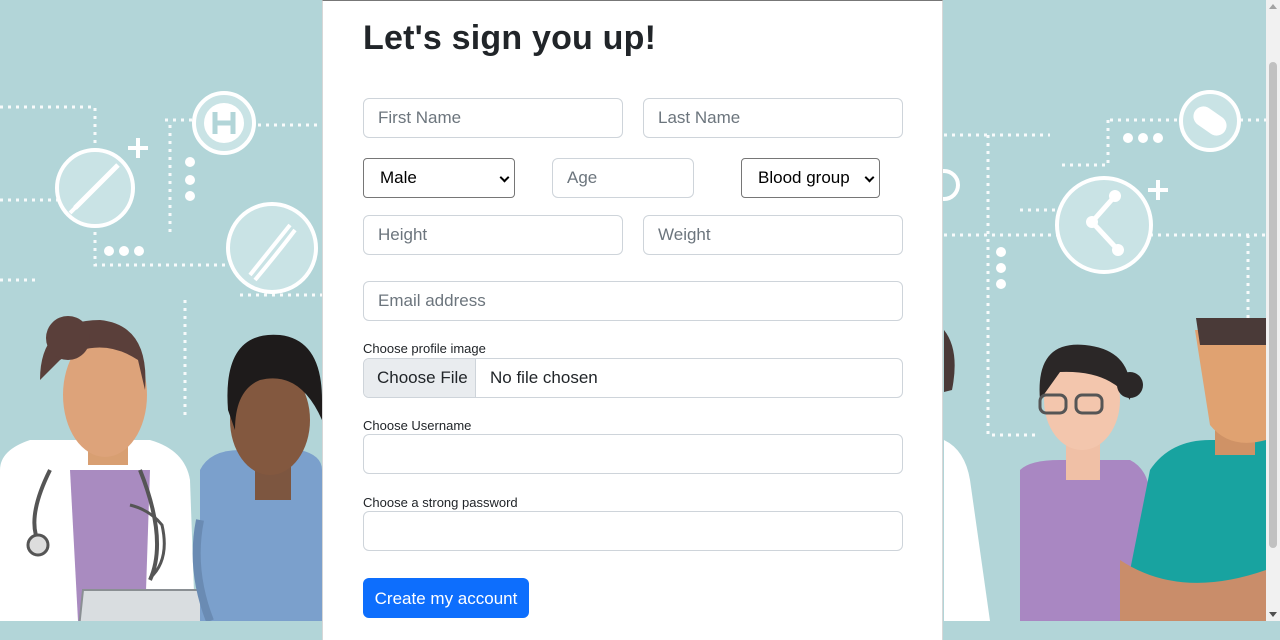  Describe the element at coordinates (1273, 305) in the screenshot. I see `scrollbar-thumb` at that location.